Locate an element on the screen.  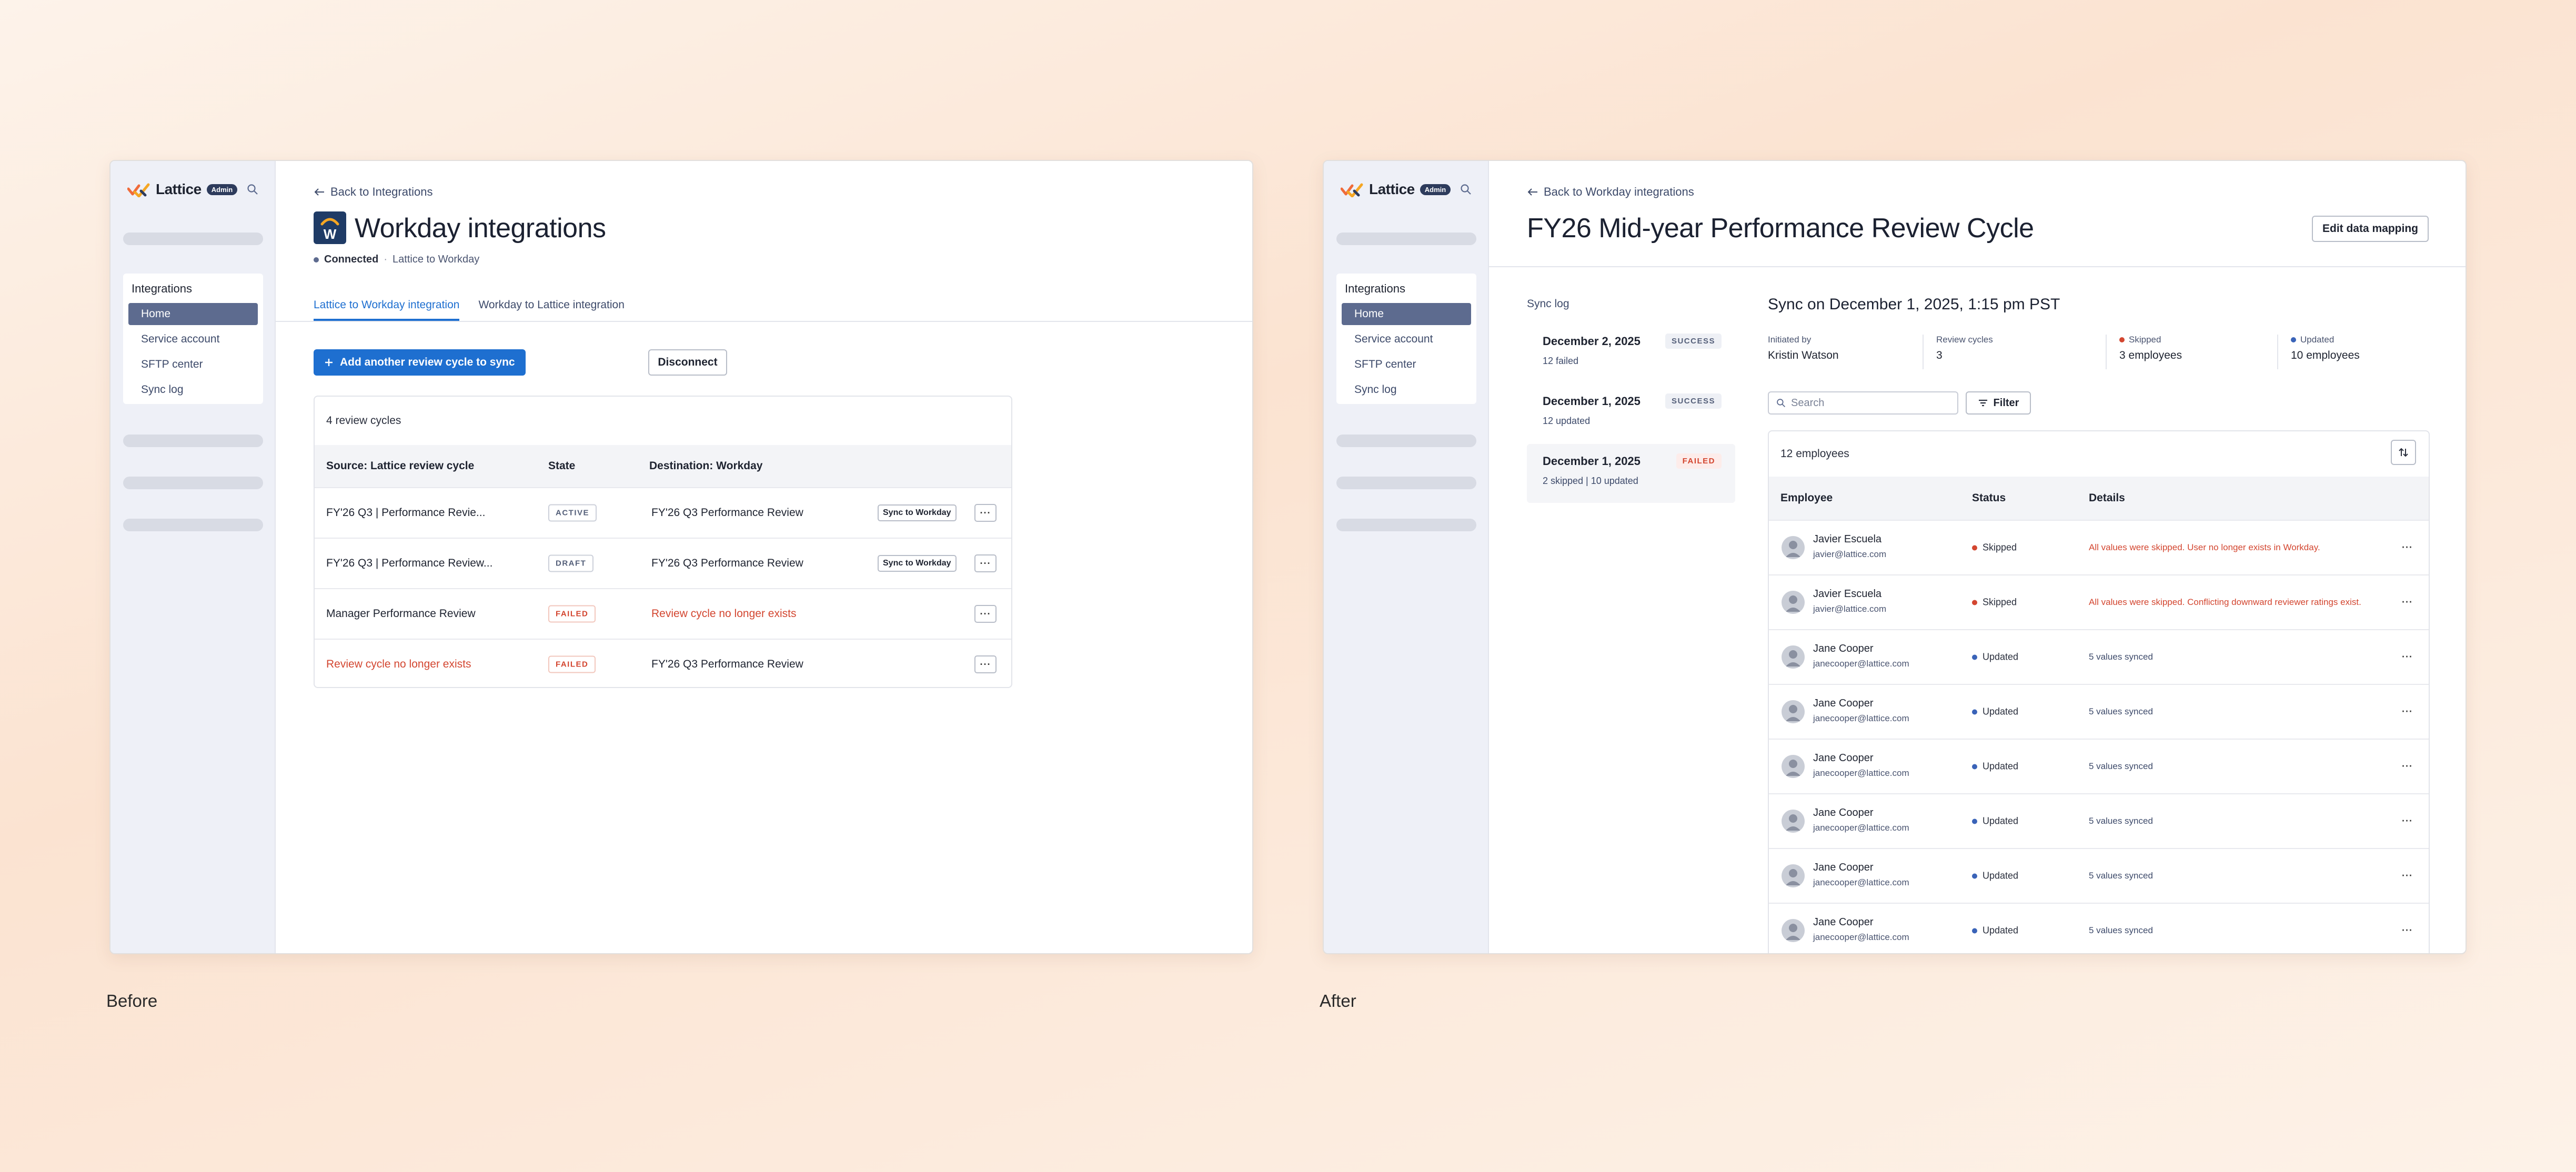
stat-label-text: Updated is located at coordinates (2317, 340).